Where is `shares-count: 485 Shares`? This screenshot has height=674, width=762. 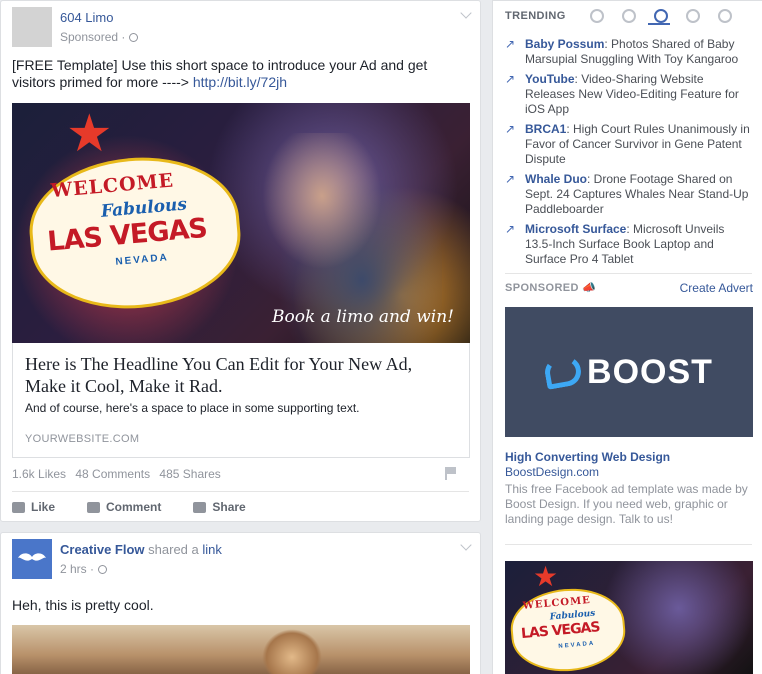 shares-count: 485 Shares is located at coordinates (189, 474).